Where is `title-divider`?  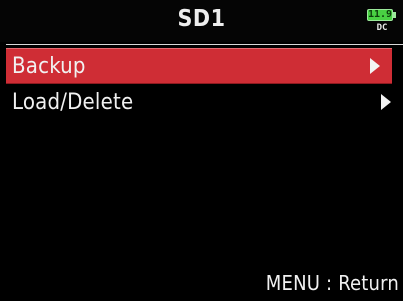 title-divider is located at coordinates (204, 44).